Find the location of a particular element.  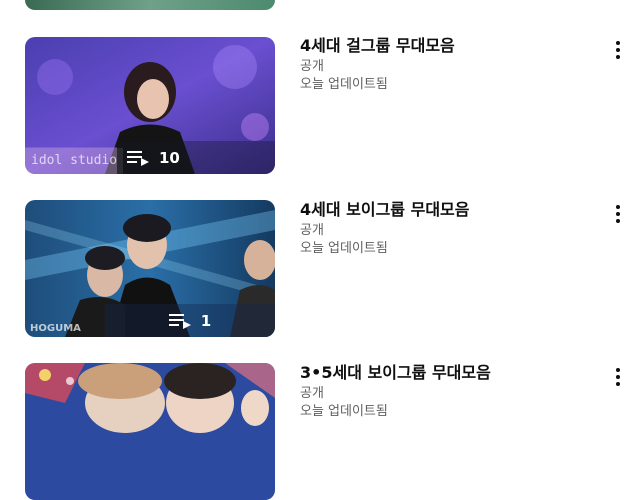

playlist-info: 3•5세대 보이그룹 무대모음 공개 오늘 업데이트됨 is located at coordinates (395, 392).